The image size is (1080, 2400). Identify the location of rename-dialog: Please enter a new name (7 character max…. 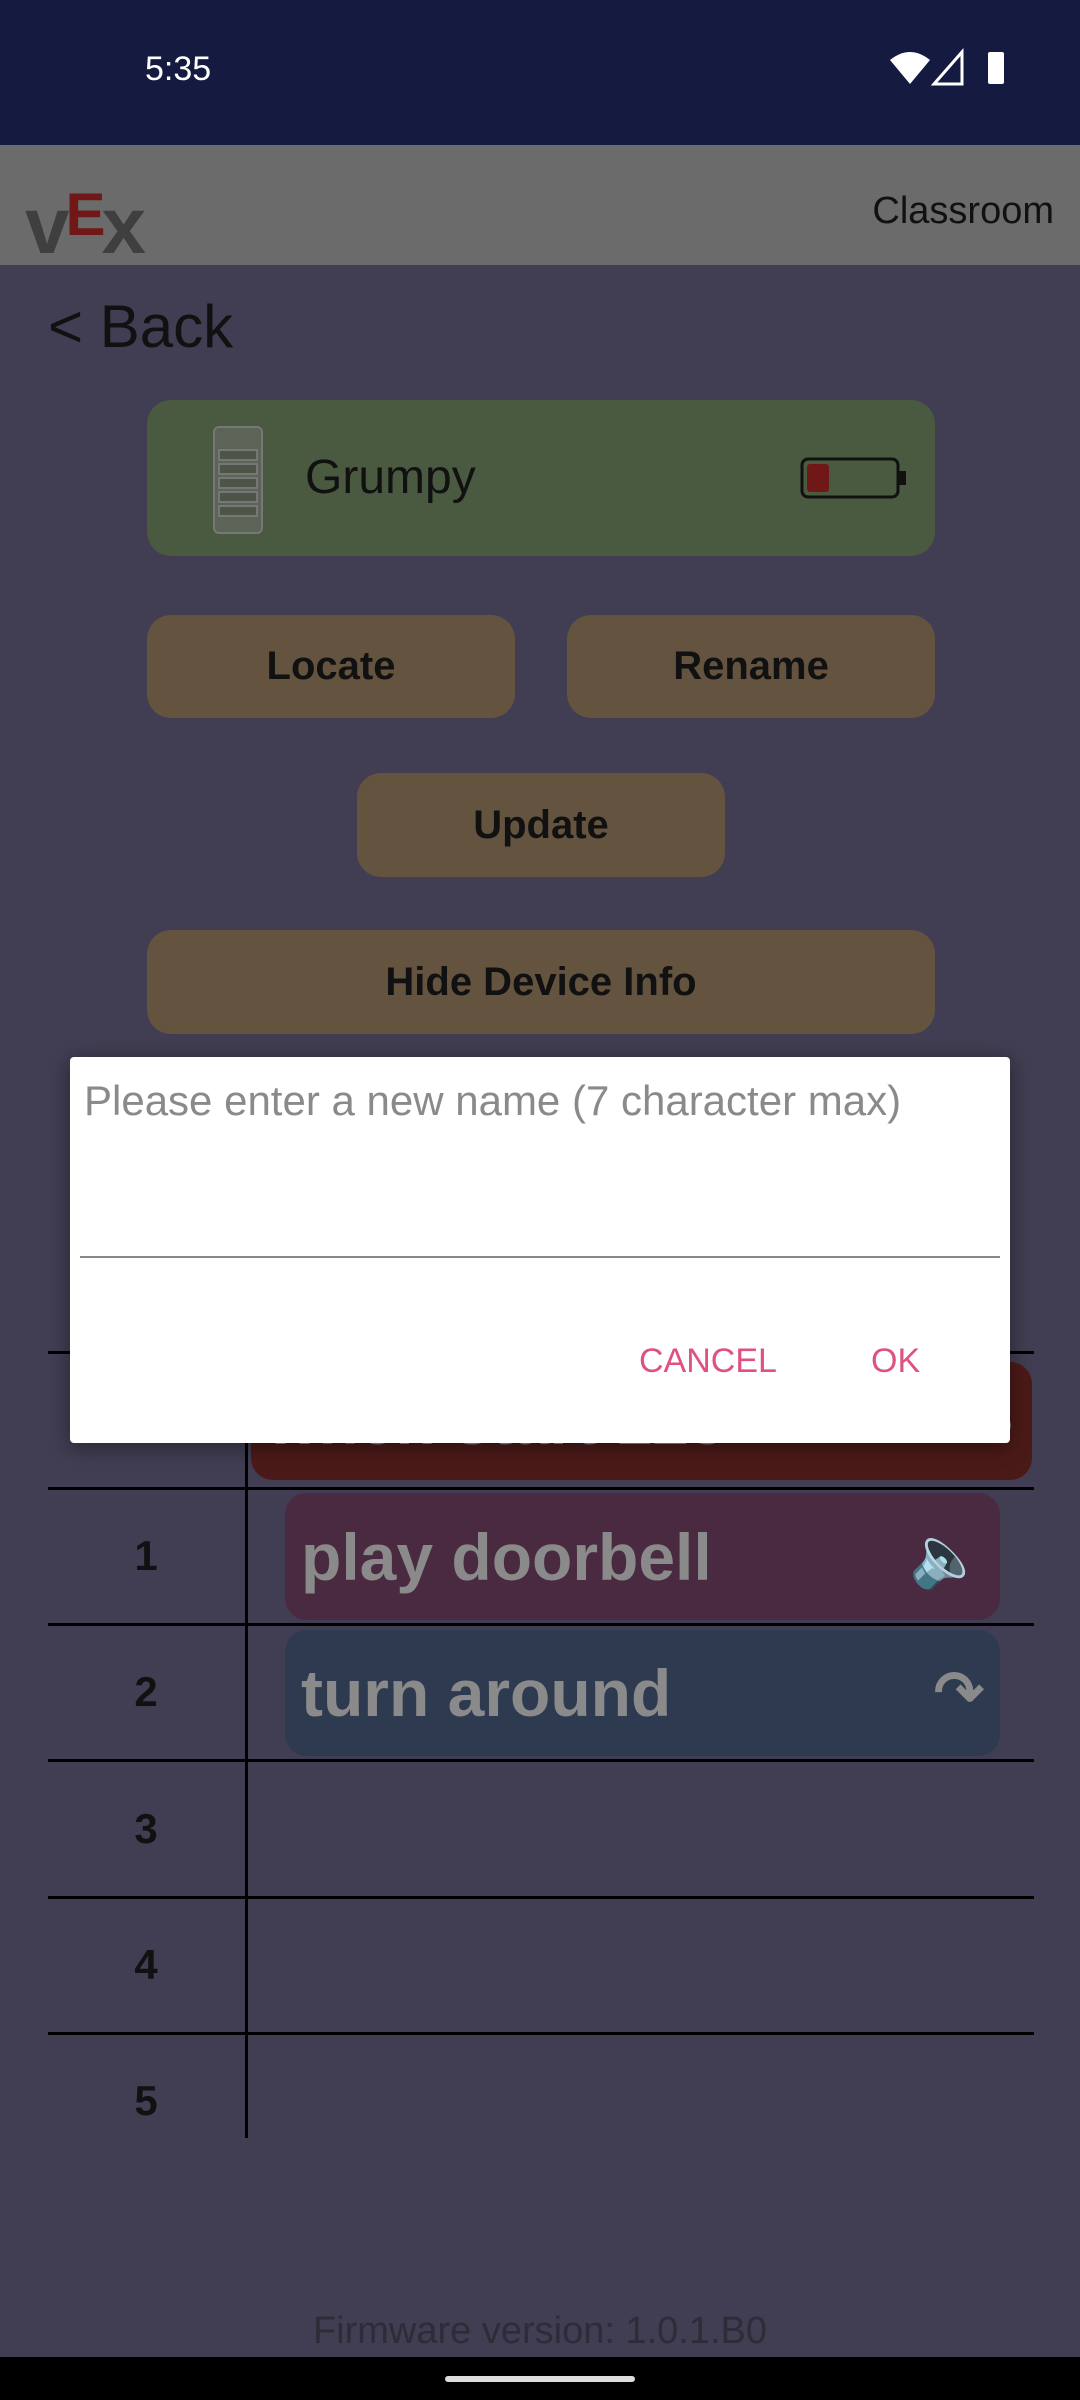
(540, 1250).